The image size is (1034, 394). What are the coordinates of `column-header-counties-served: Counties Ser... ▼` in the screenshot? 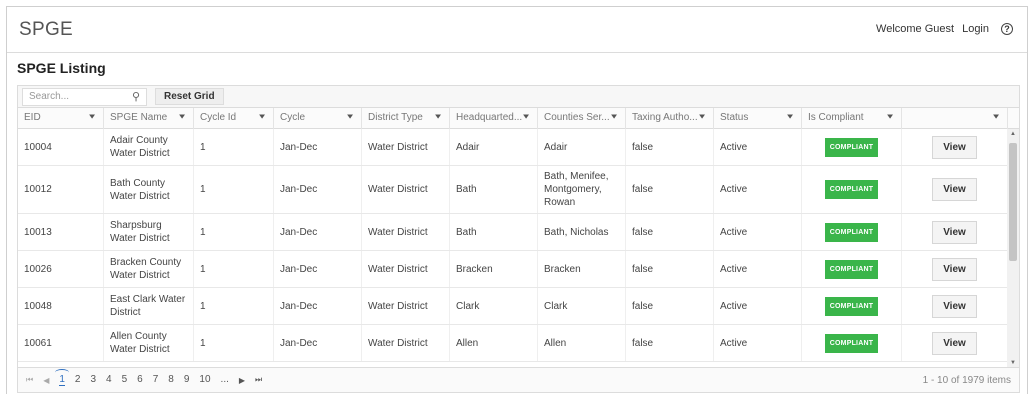 It's located at (582, 118).